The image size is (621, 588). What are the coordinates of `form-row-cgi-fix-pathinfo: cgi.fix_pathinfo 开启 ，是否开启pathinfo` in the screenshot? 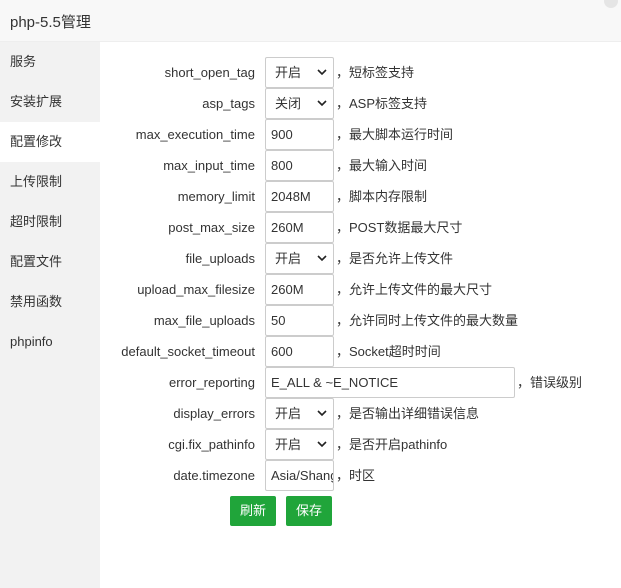 It's located at (360, 444).